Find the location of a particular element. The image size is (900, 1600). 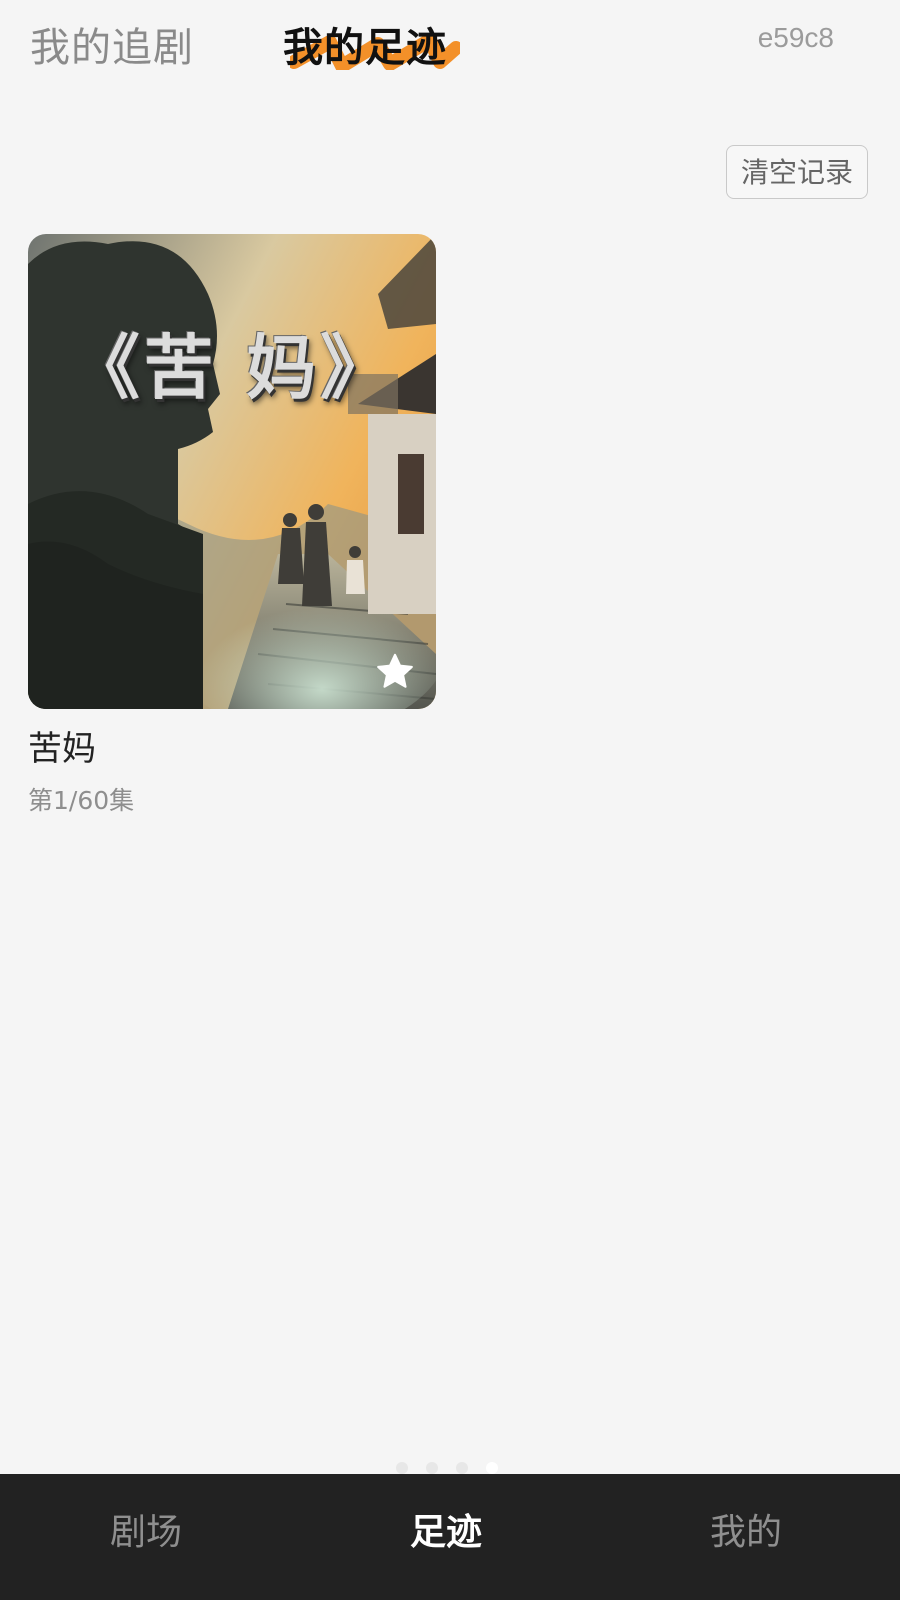

tab-my-history: 我的足迹 is located at coordinates (365, 48).